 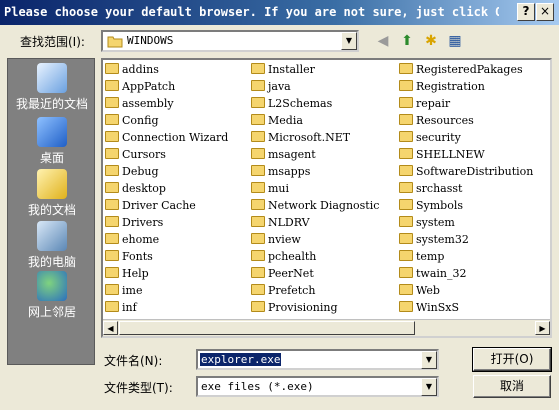 I want to click on folder-name: Connection Wizard, so click(x=175, y=137).